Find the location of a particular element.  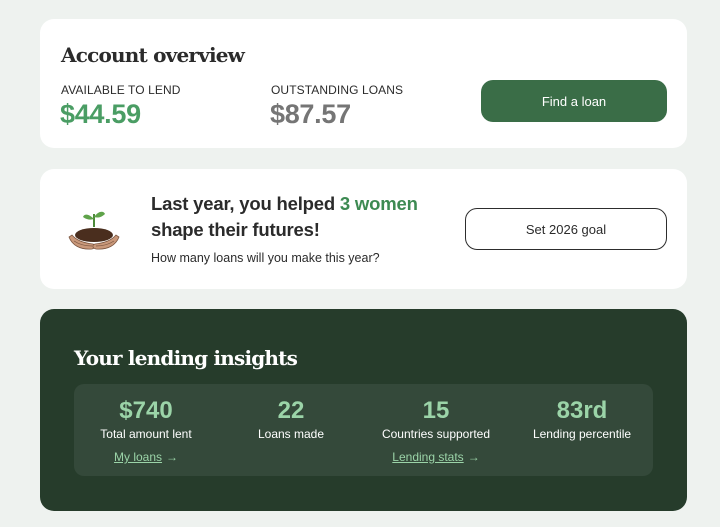

plant-in-hands-icon is located at coordinates (94, 230).